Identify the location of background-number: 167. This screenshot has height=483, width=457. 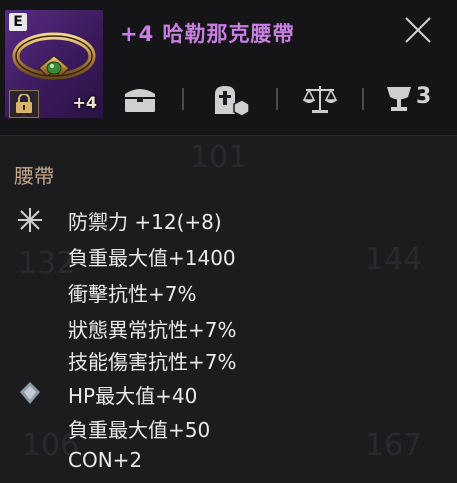
(394, 445).